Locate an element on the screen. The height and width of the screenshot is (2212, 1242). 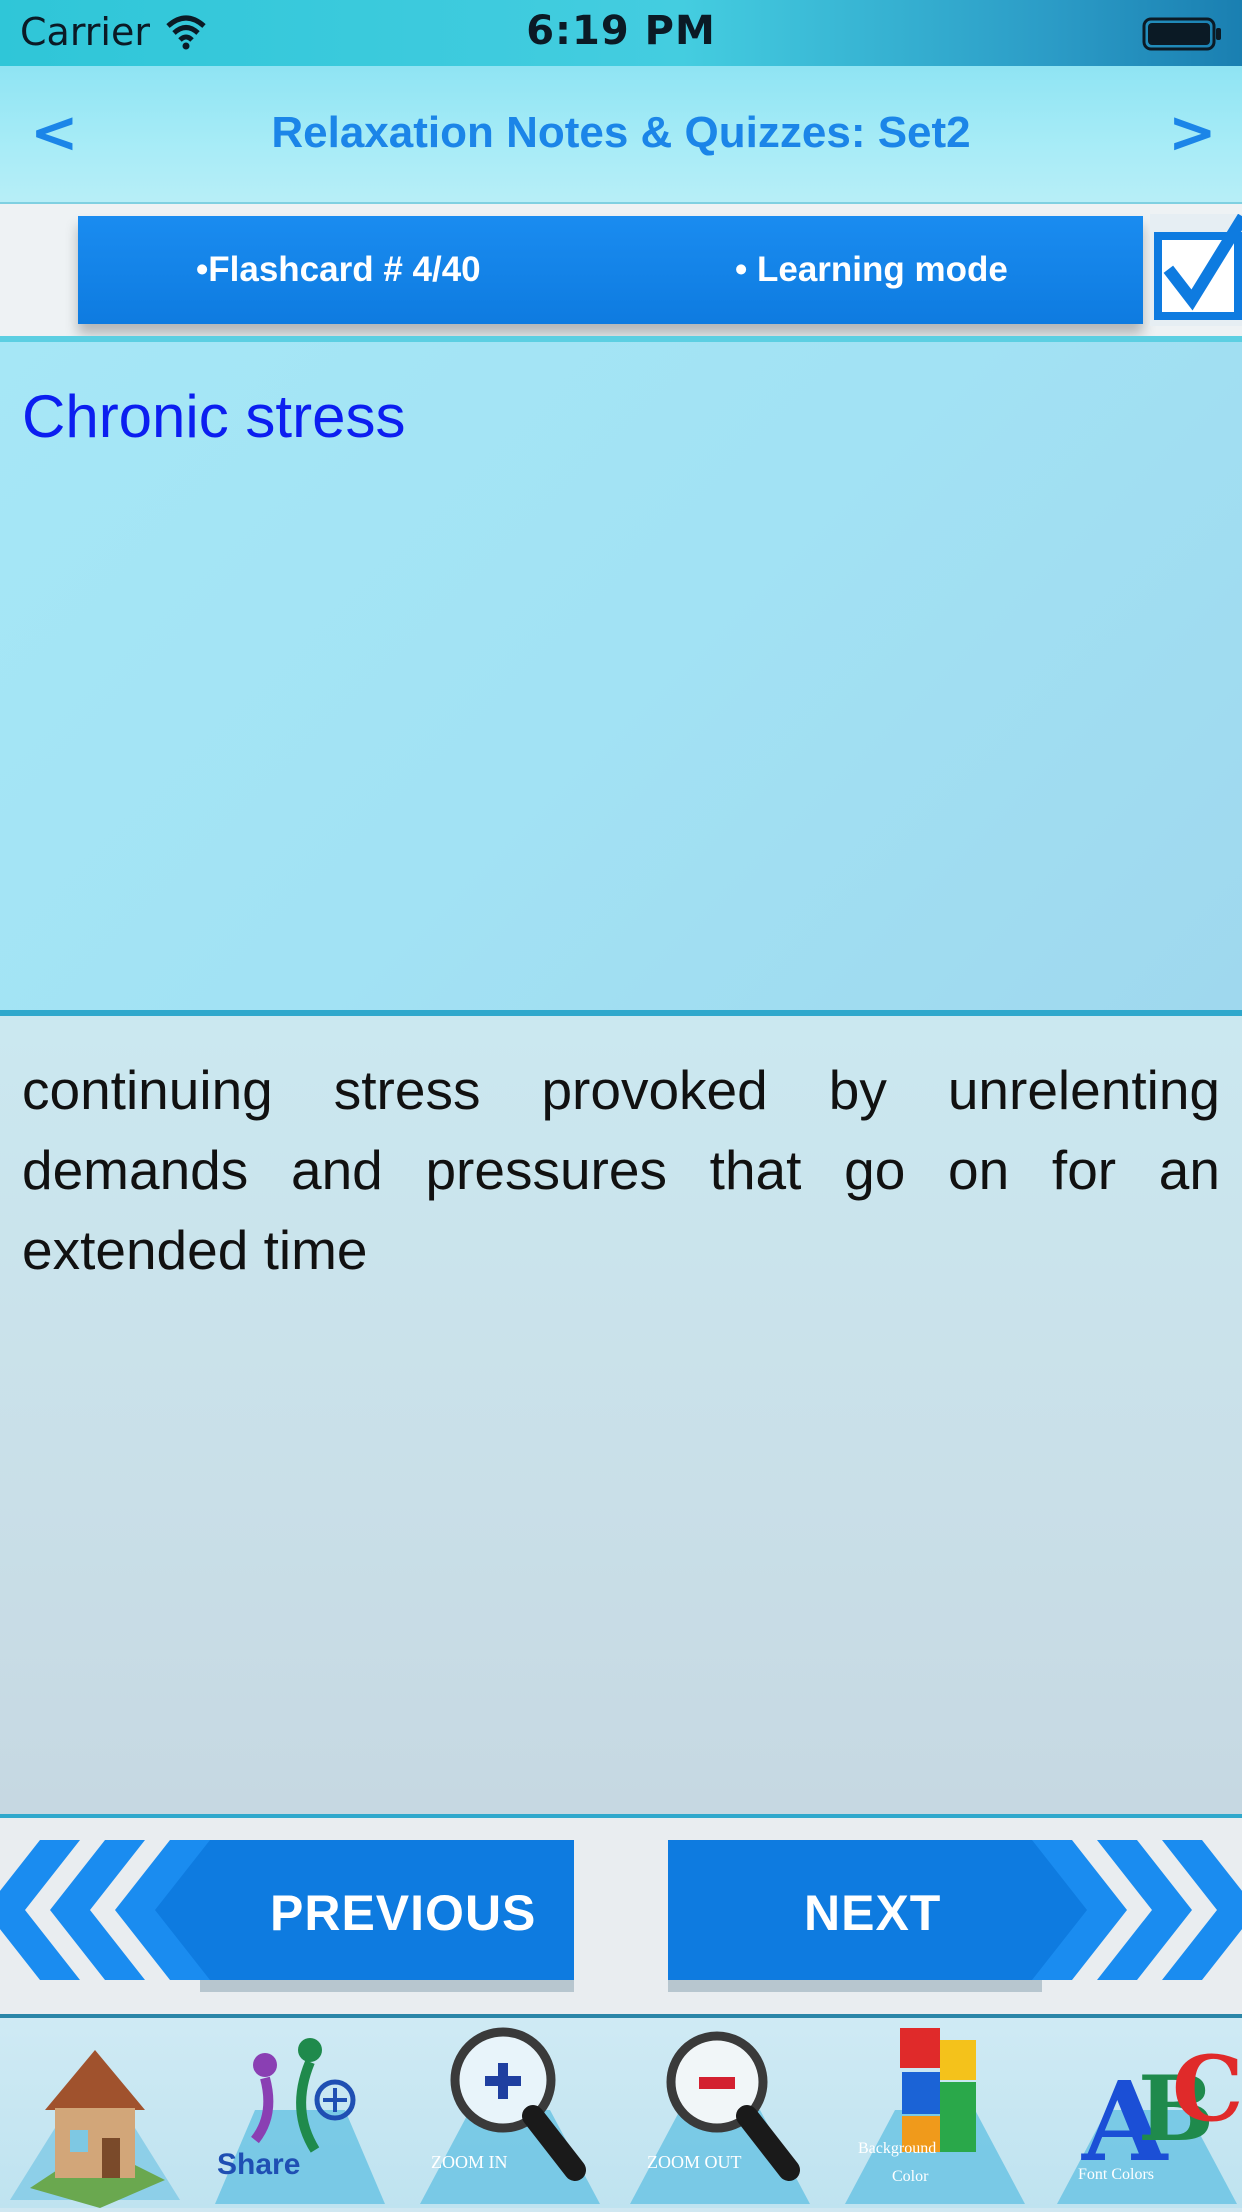
share-button: Share is located at coordinates (300, 2114).